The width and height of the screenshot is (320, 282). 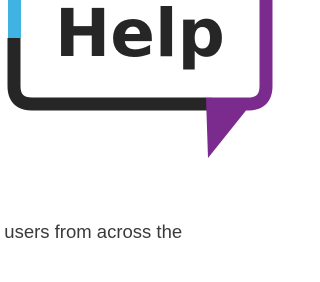 I want to click on help-logo-text: Help, so click(x=140, y=36).